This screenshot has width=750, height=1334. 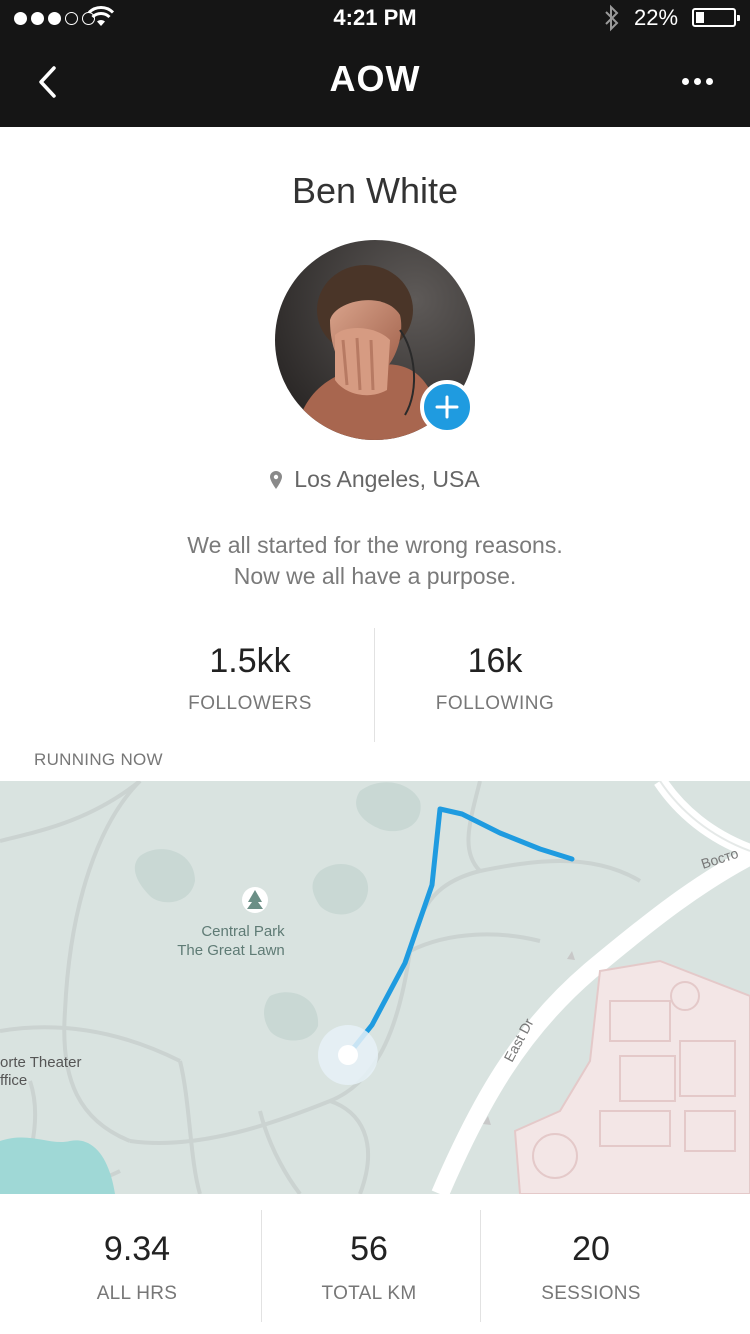 What do you see at coordinates (250, 703) in the screenshot?
I see `followers-label: FOLLOWERS` at bounding box center [250, 703].